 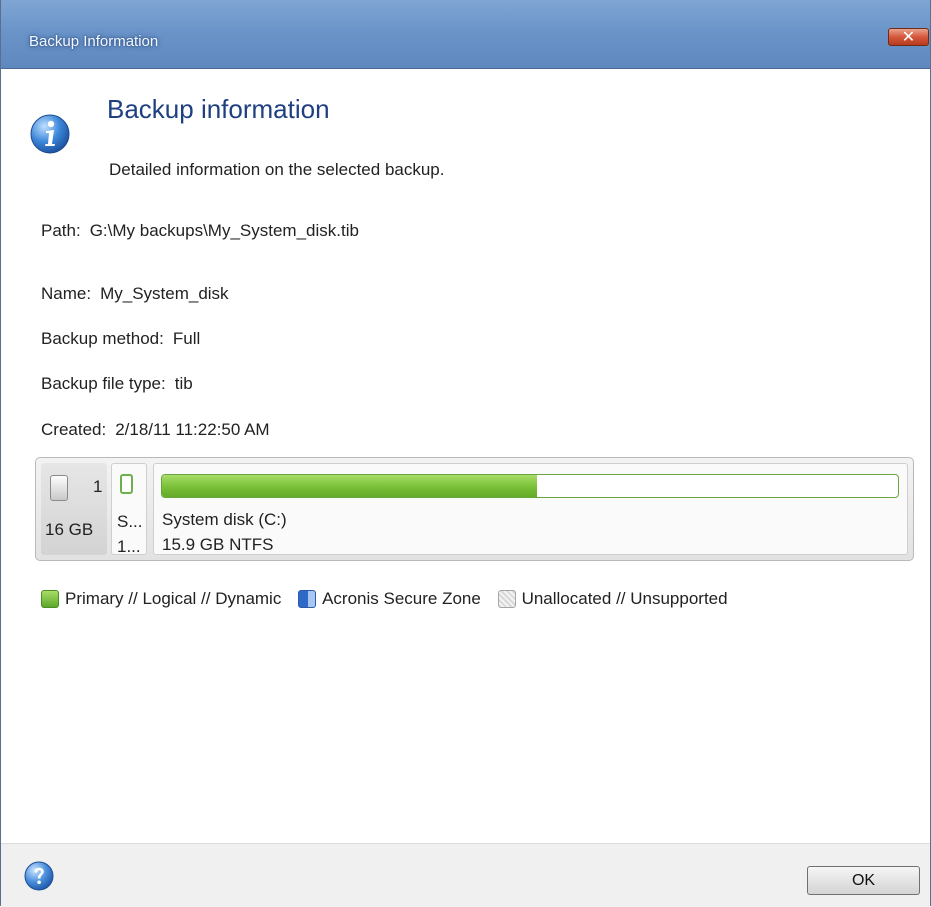 I want to click on partition-name: System disk (C:), so click(x=224, y=519).